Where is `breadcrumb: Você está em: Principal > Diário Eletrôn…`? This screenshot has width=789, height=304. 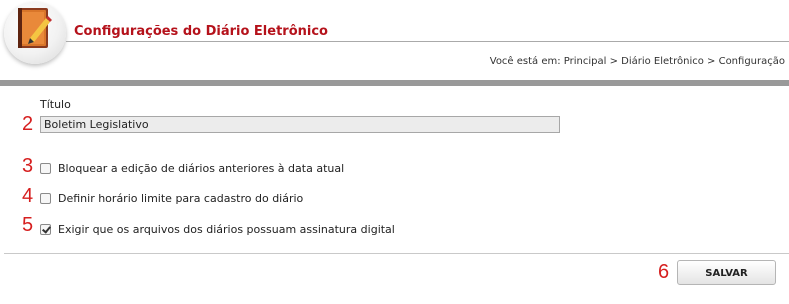
breadcrumb: Você está em: Principal > Diário Eletrôn… is located at coordinates (637, 61).